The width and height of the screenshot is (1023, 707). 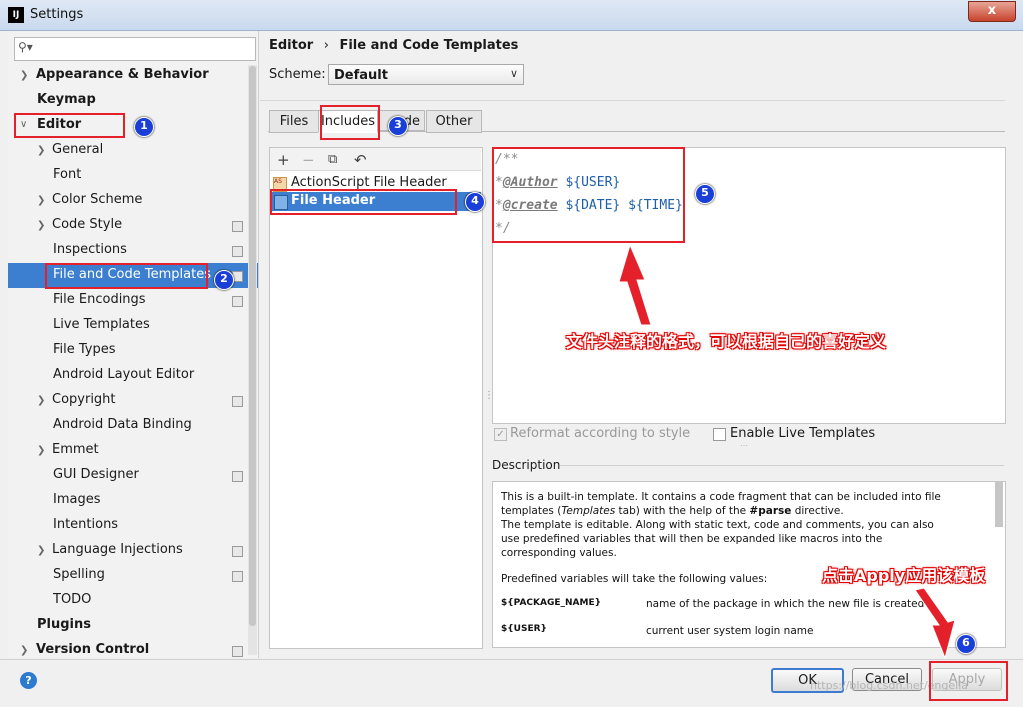 I want to click on red-arrow-up, so click(x=635, y=284).